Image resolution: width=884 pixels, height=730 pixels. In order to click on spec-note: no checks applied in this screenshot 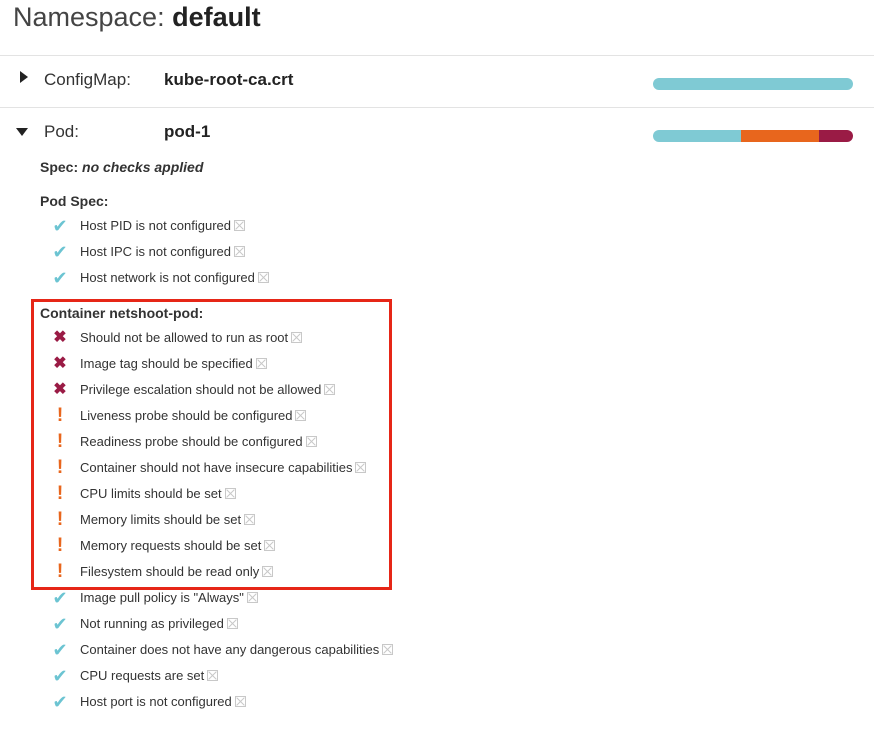, I will do `click(143, 167)`.